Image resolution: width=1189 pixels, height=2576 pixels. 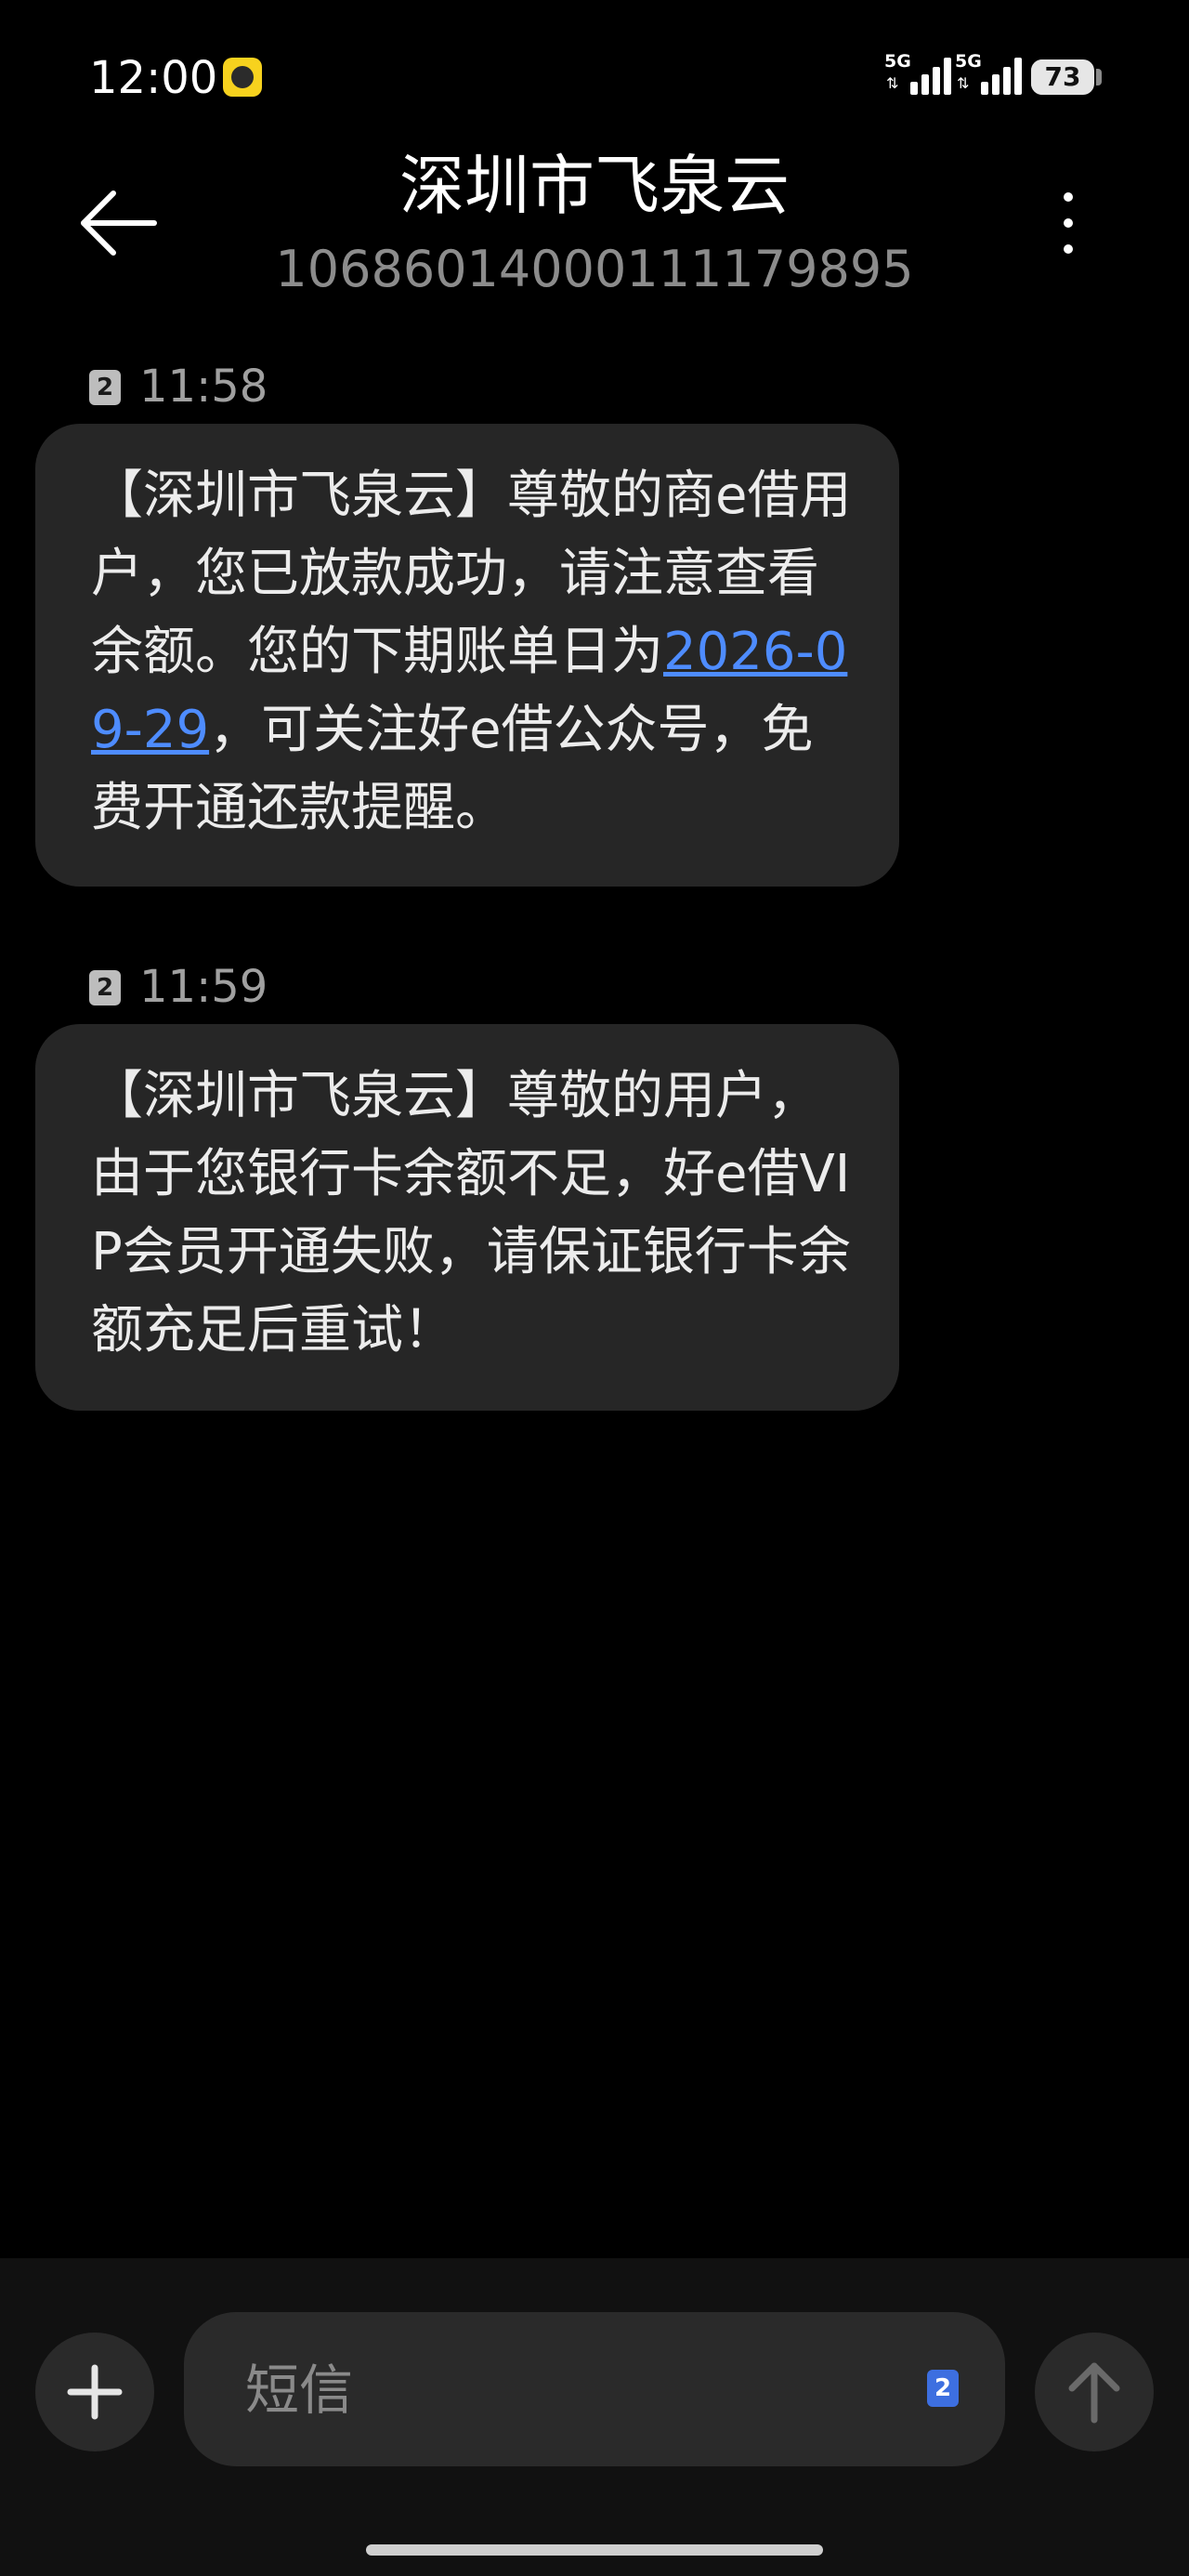 I want to click on app-notification-icon, so click(x=243, y=77).